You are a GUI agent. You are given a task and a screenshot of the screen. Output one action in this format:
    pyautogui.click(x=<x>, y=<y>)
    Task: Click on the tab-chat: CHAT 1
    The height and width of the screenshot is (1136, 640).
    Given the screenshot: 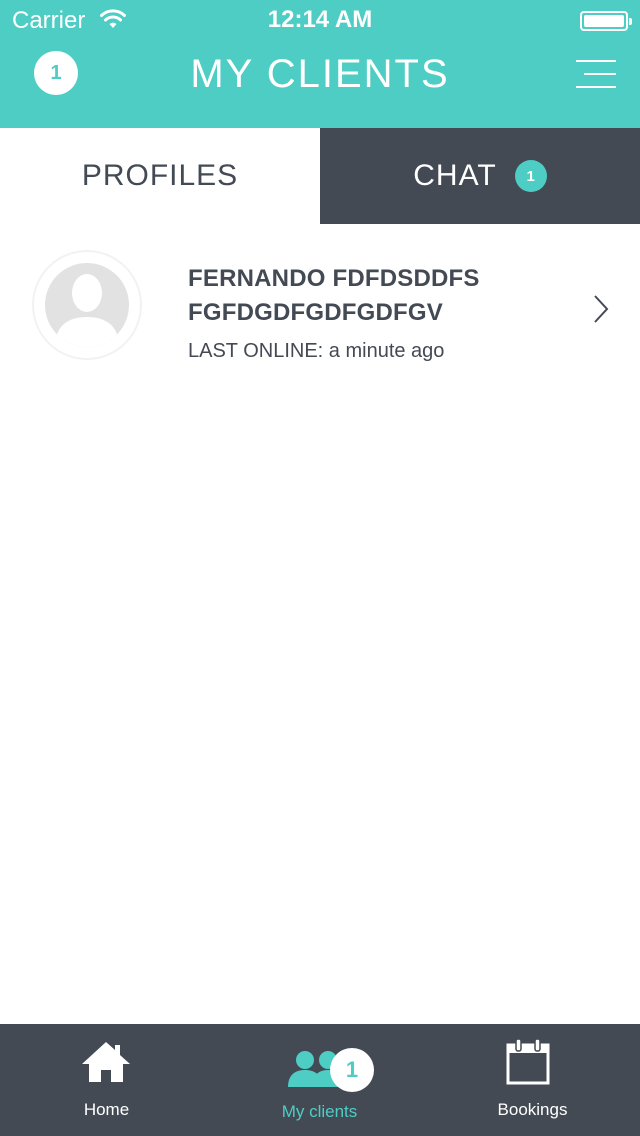 What is the action you would take?
    pyautogui.click(x=480, y=176)
    